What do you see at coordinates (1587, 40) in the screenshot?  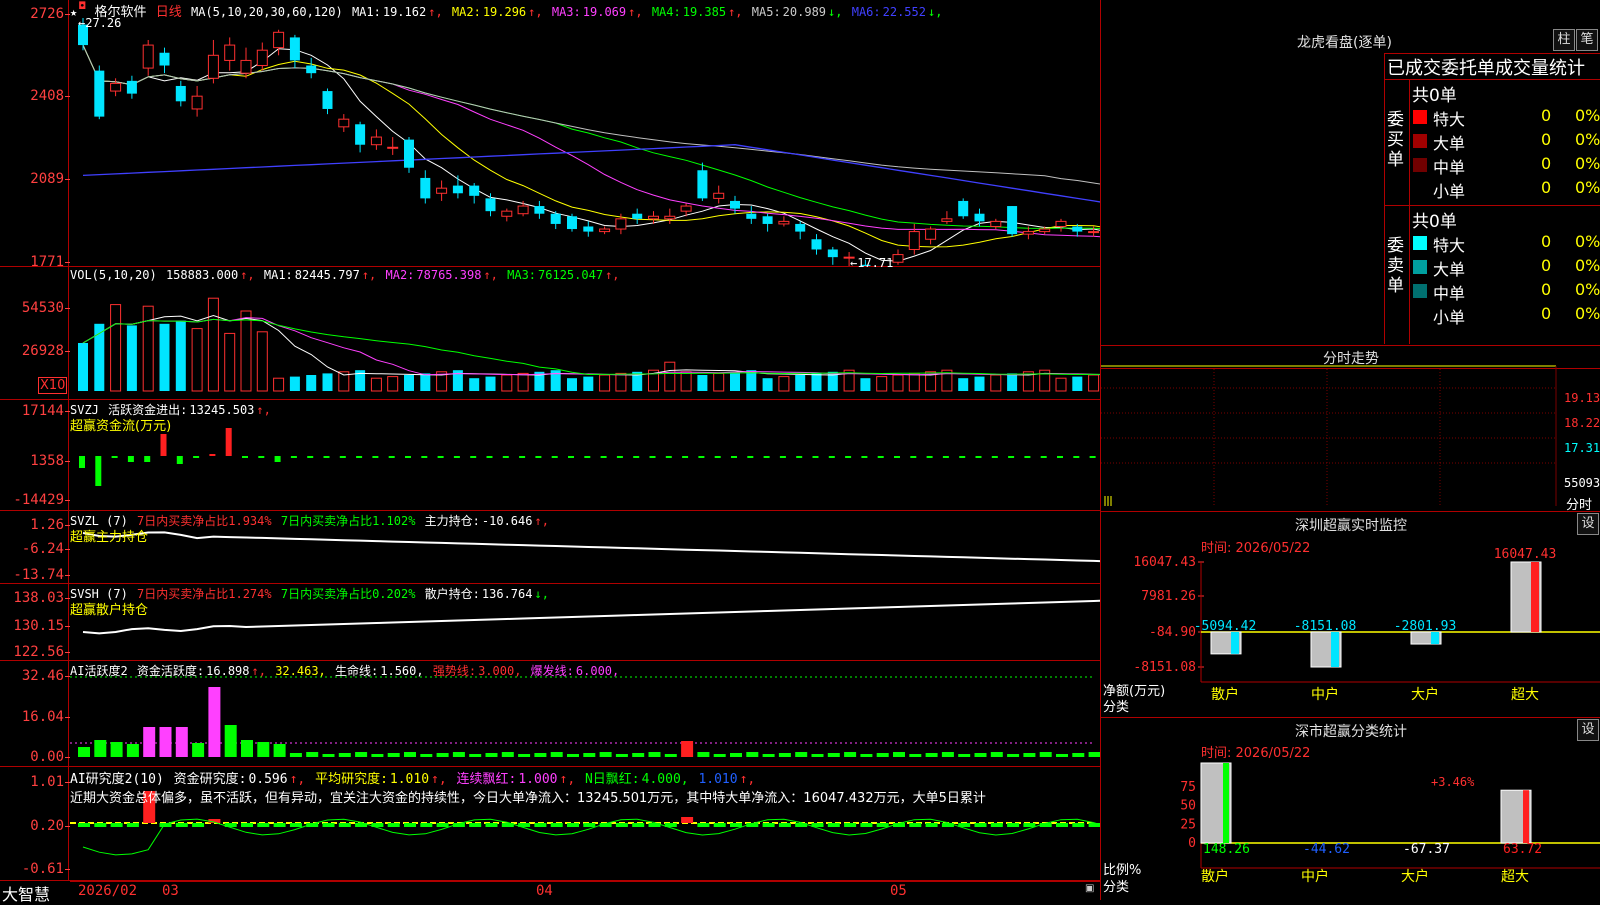 I see `pen-view-button: 笔` at bounding box center [1587, 40].